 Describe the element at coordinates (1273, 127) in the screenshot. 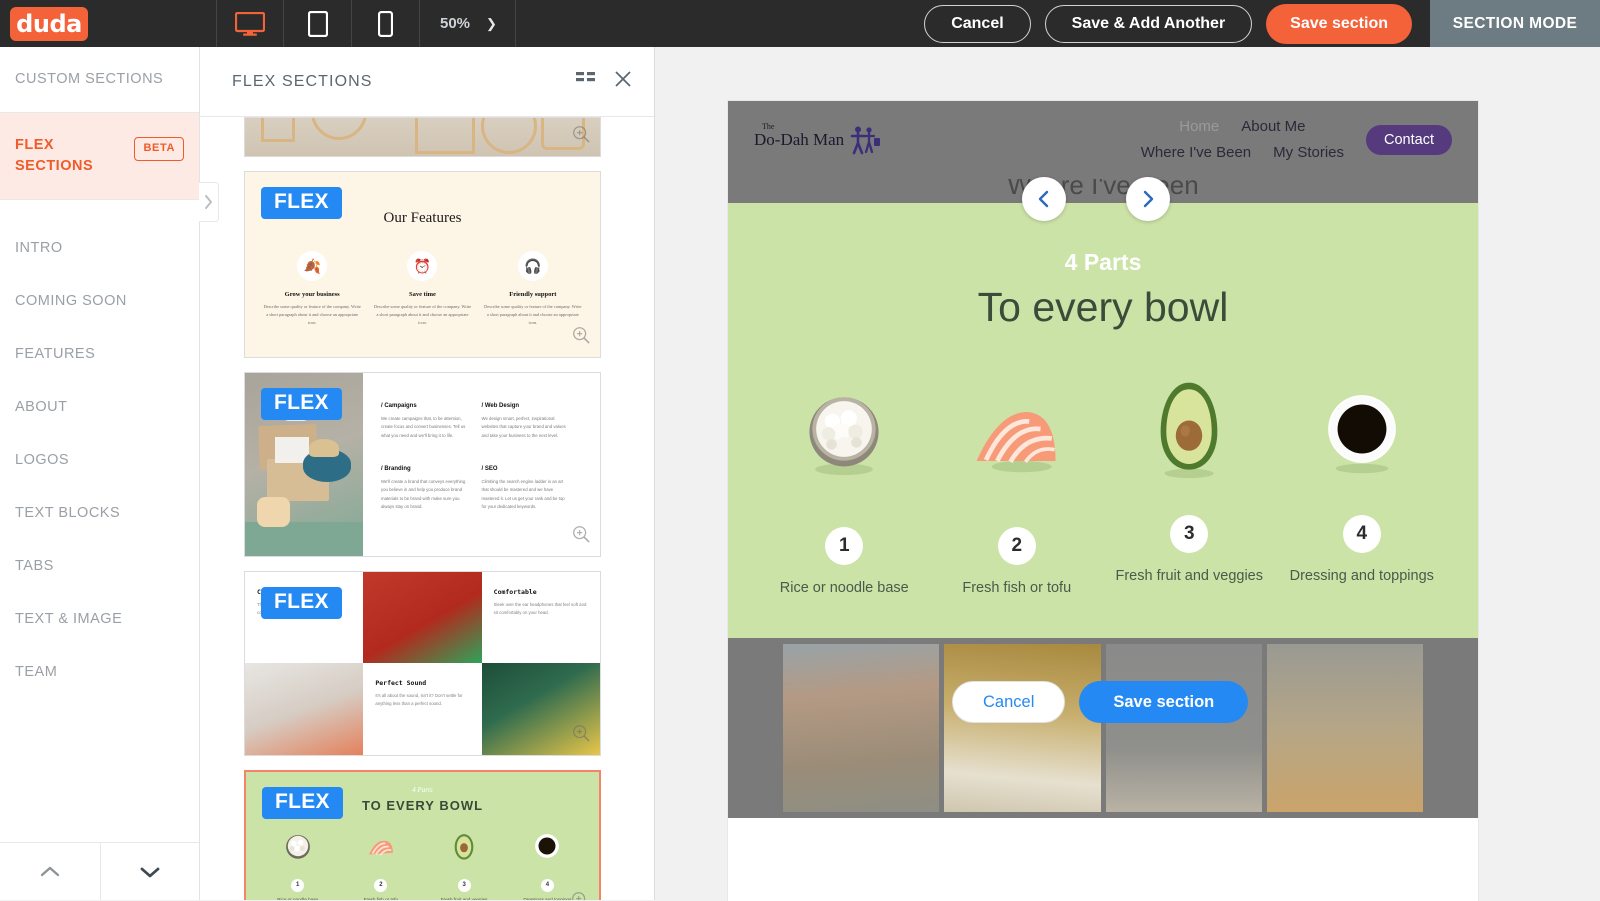

I see `nav-link-about-me: About Me` at that location.